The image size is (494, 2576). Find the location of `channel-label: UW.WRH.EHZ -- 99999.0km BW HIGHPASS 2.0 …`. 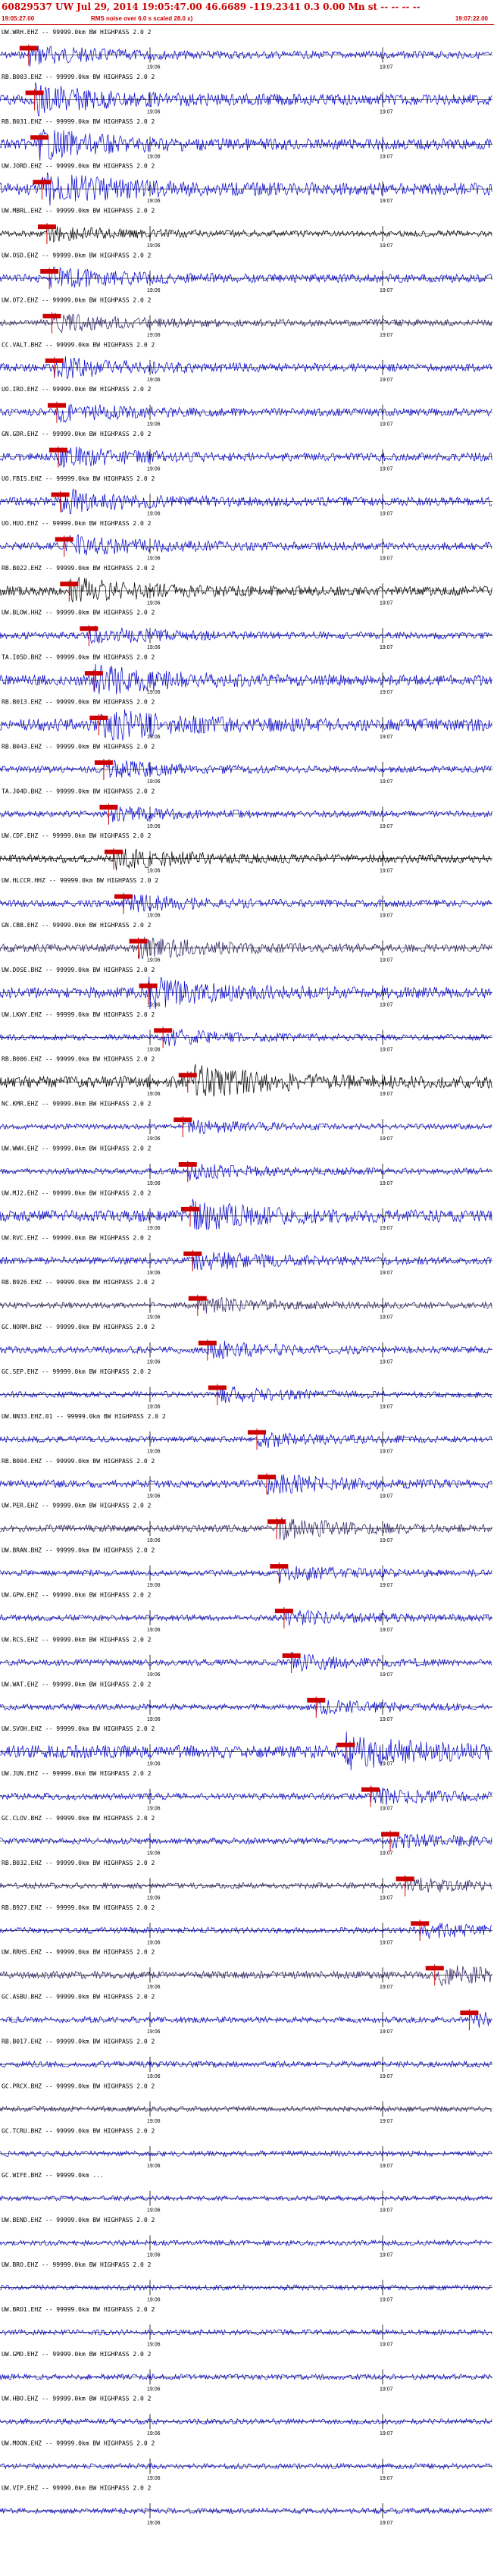

channel-label: UW.WRH.EHZ -- 99999.0km BW HIGHPASS 2.0 … is located at coordinates (77, 32).